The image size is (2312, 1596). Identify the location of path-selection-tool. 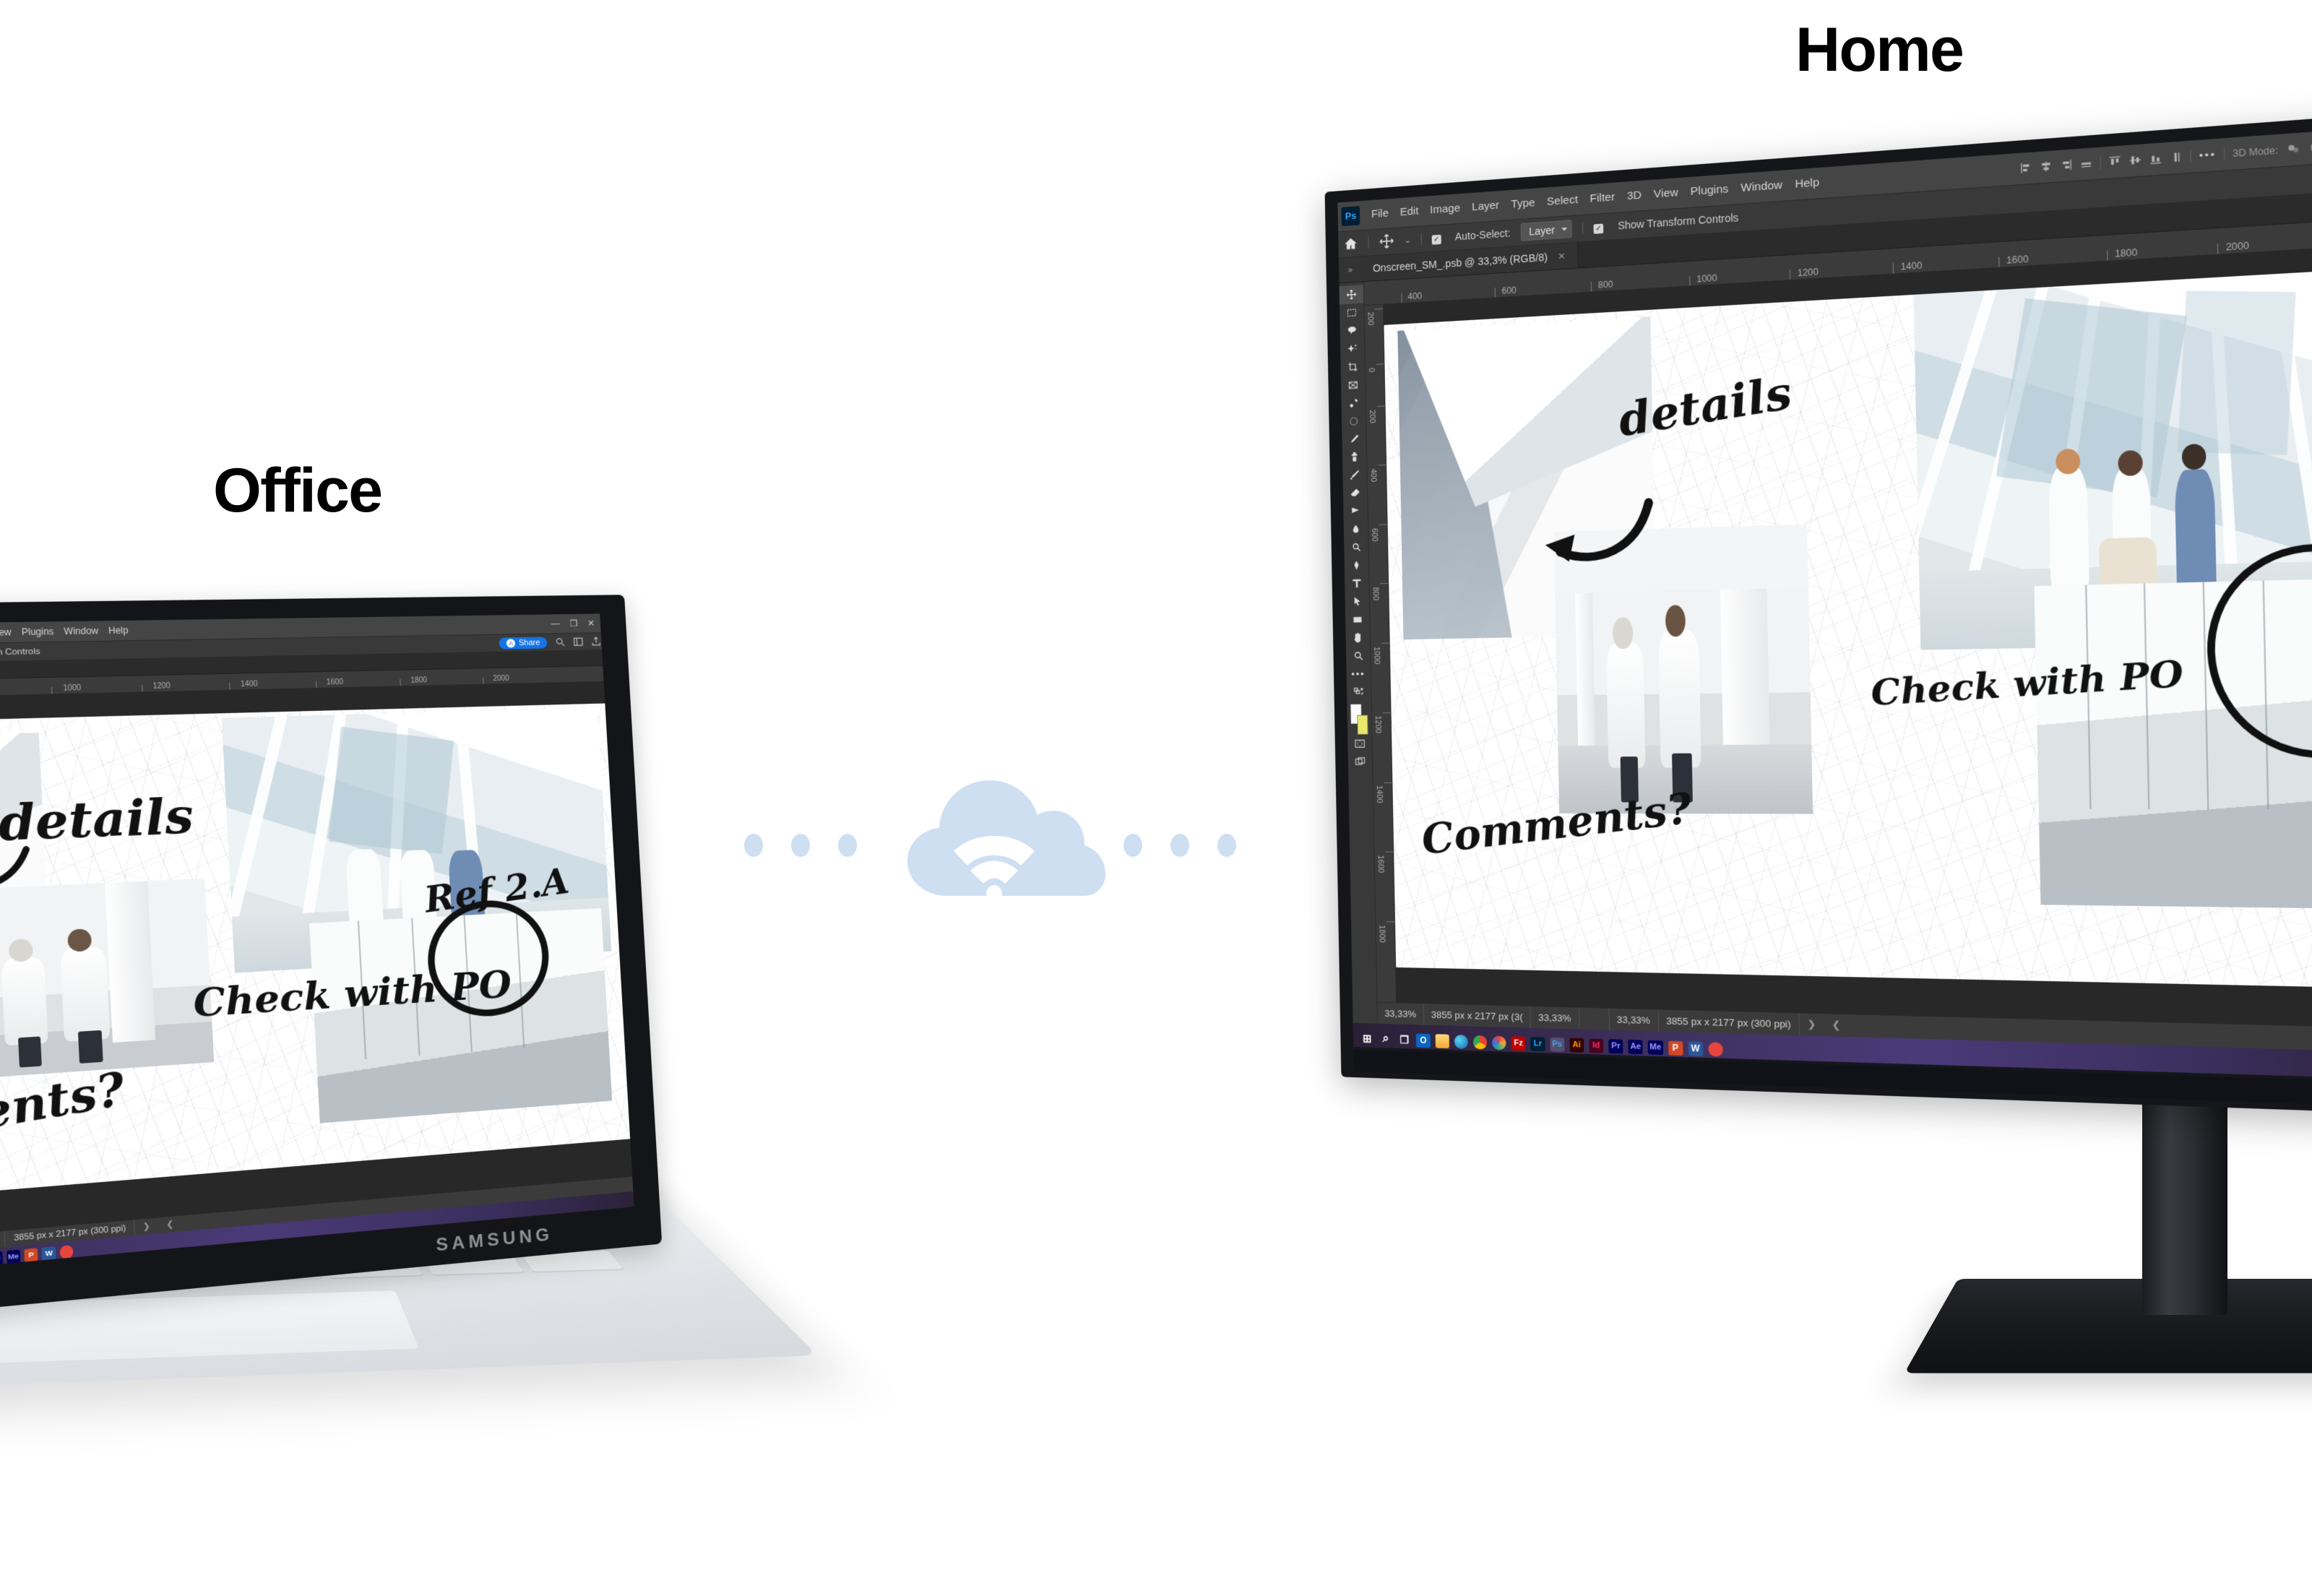
(1357, 601).